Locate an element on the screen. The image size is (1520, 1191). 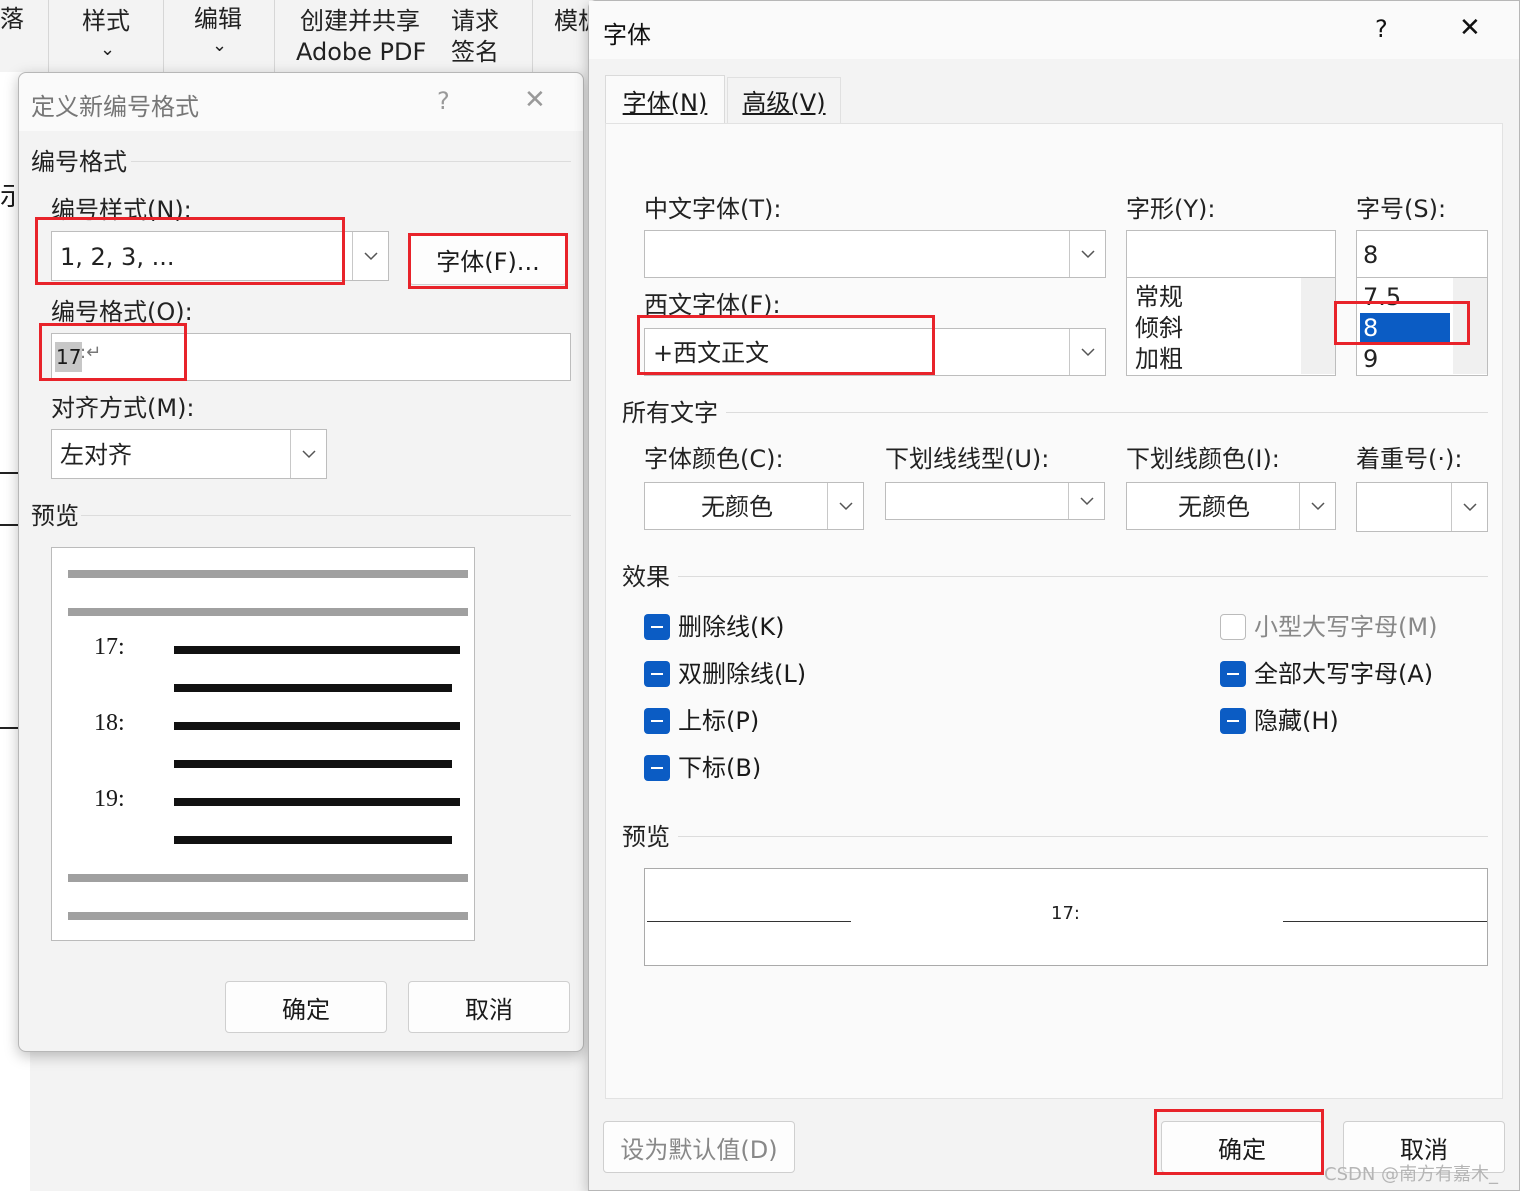
list-item: 倾斜 is located at coordinates (1159, 328).